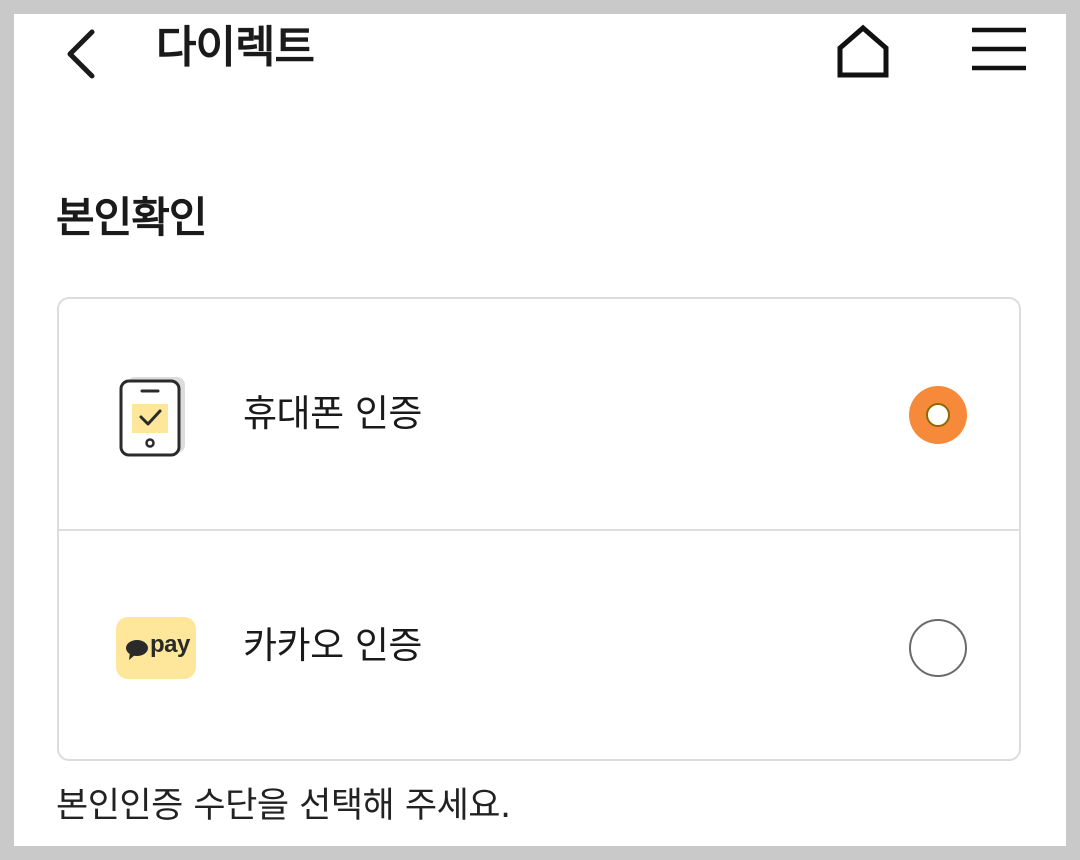 This screenshot has height=860, width=1080. What do you see at coordinates (137, 650) in the screenshot?
I see `speech-bubble-icon` at bounding box center [137, 650].